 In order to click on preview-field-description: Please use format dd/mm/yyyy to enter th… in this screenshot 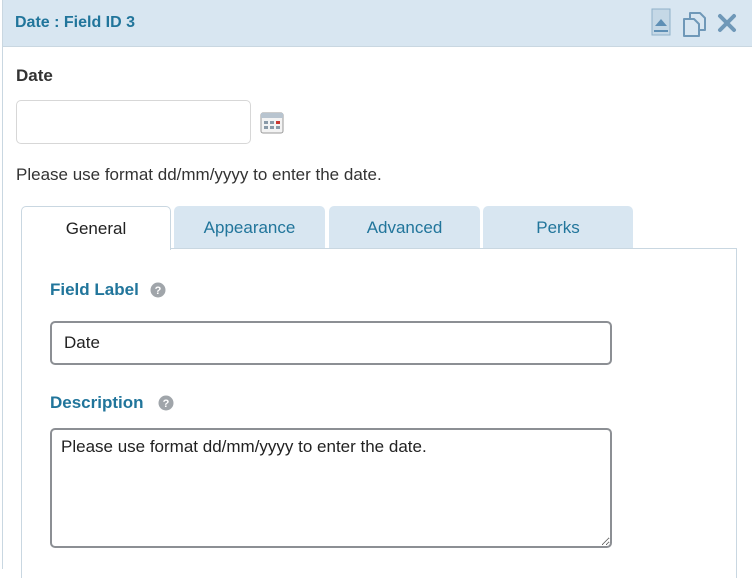, I will do `click(199, 174)`.